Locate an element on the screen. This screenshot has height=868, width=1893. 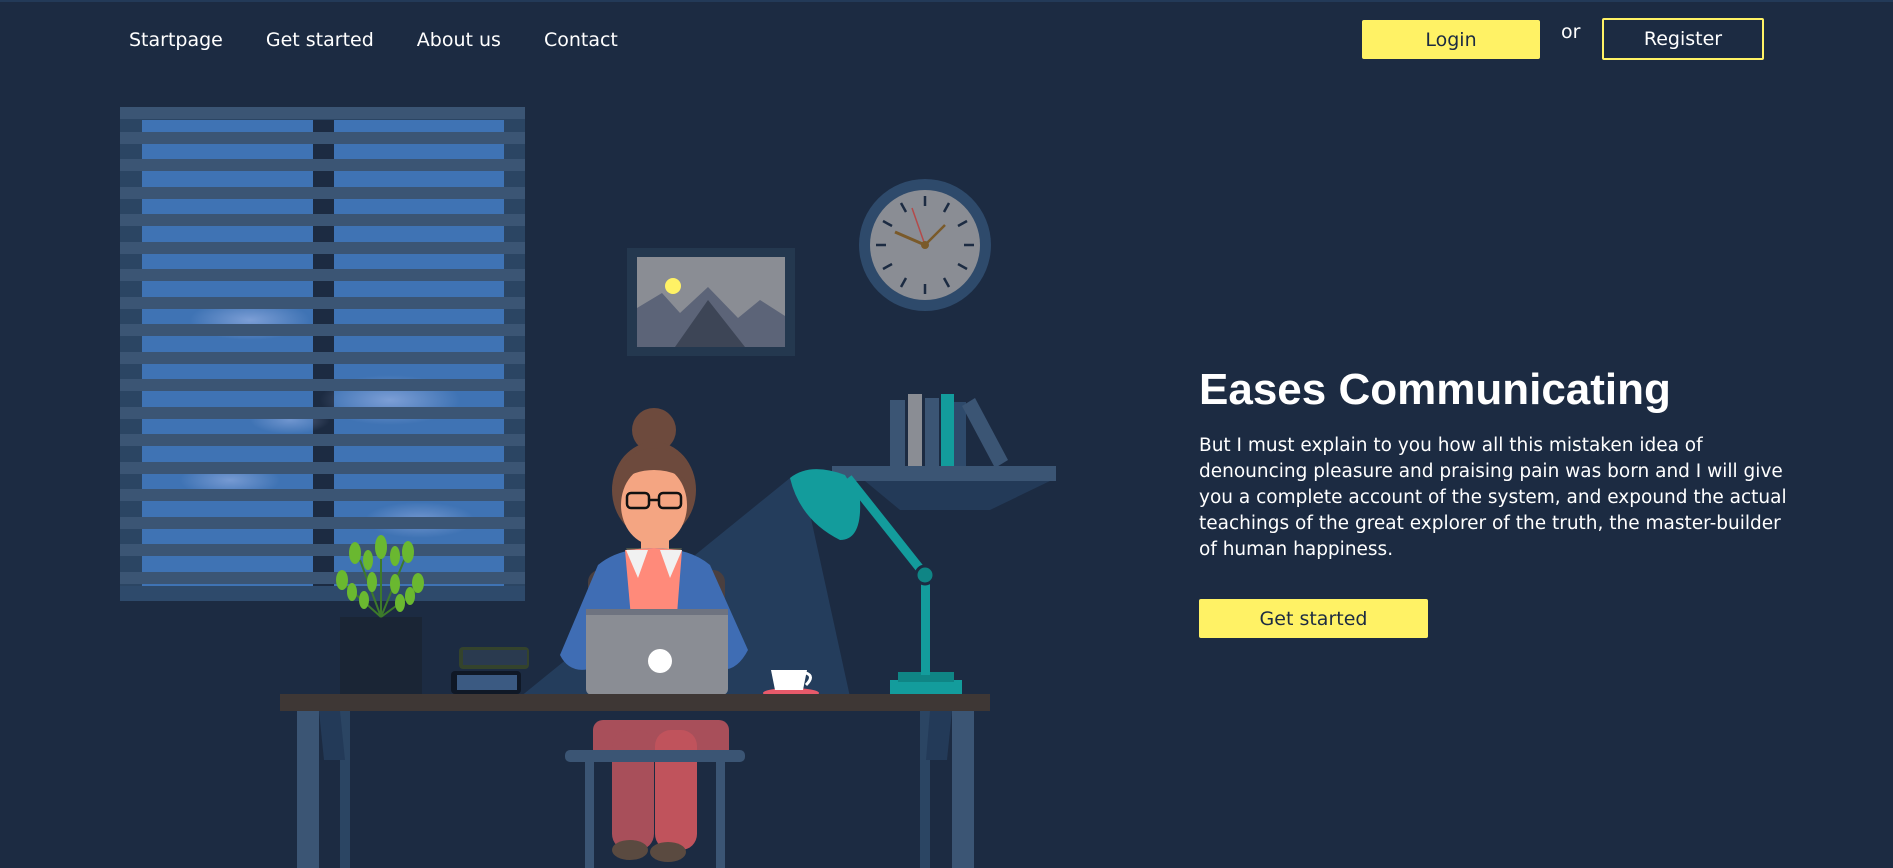
laptop is located at coordinates (657, 652).